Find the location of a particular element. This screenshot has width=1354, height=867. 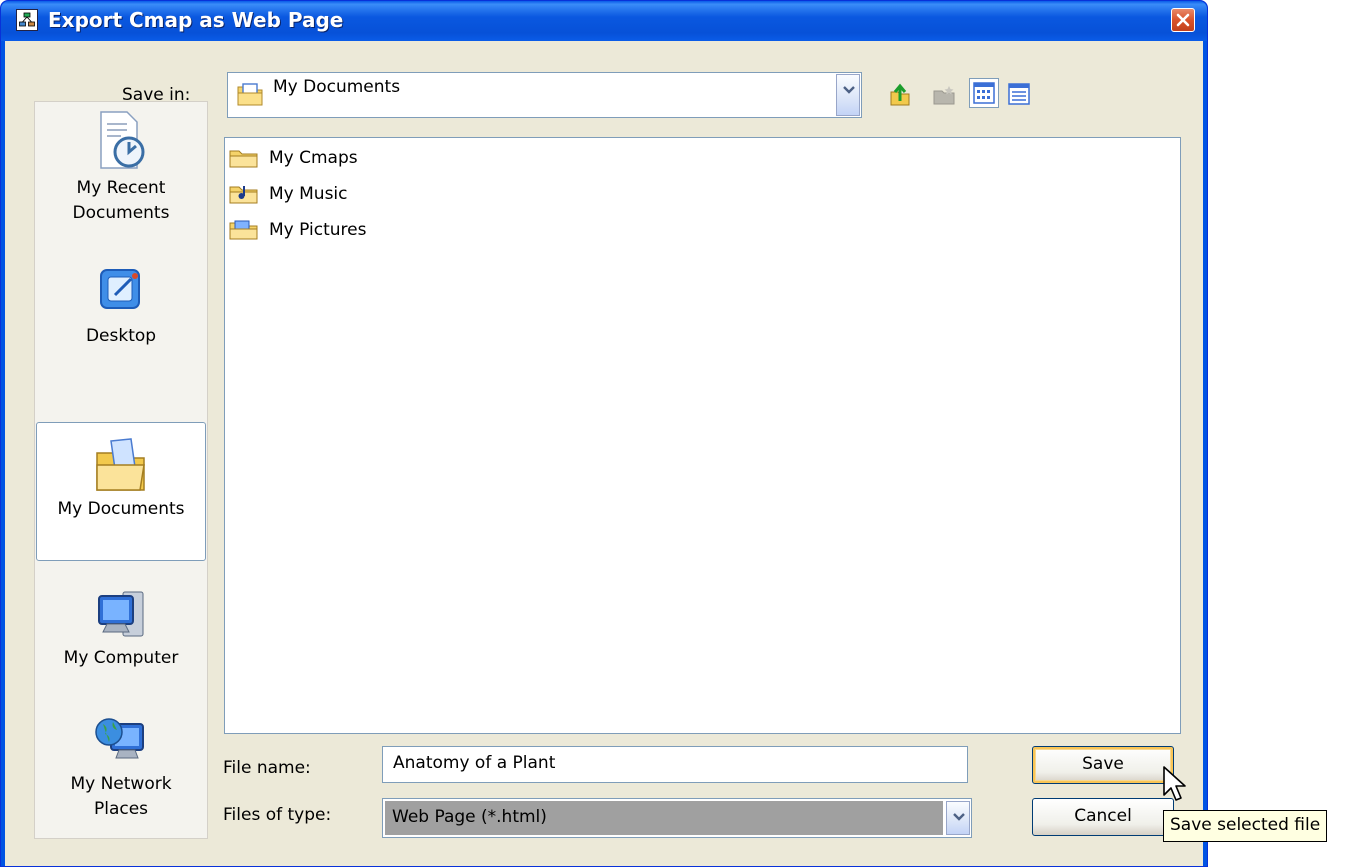

desktop-icon is located at coordinates (120, 289).